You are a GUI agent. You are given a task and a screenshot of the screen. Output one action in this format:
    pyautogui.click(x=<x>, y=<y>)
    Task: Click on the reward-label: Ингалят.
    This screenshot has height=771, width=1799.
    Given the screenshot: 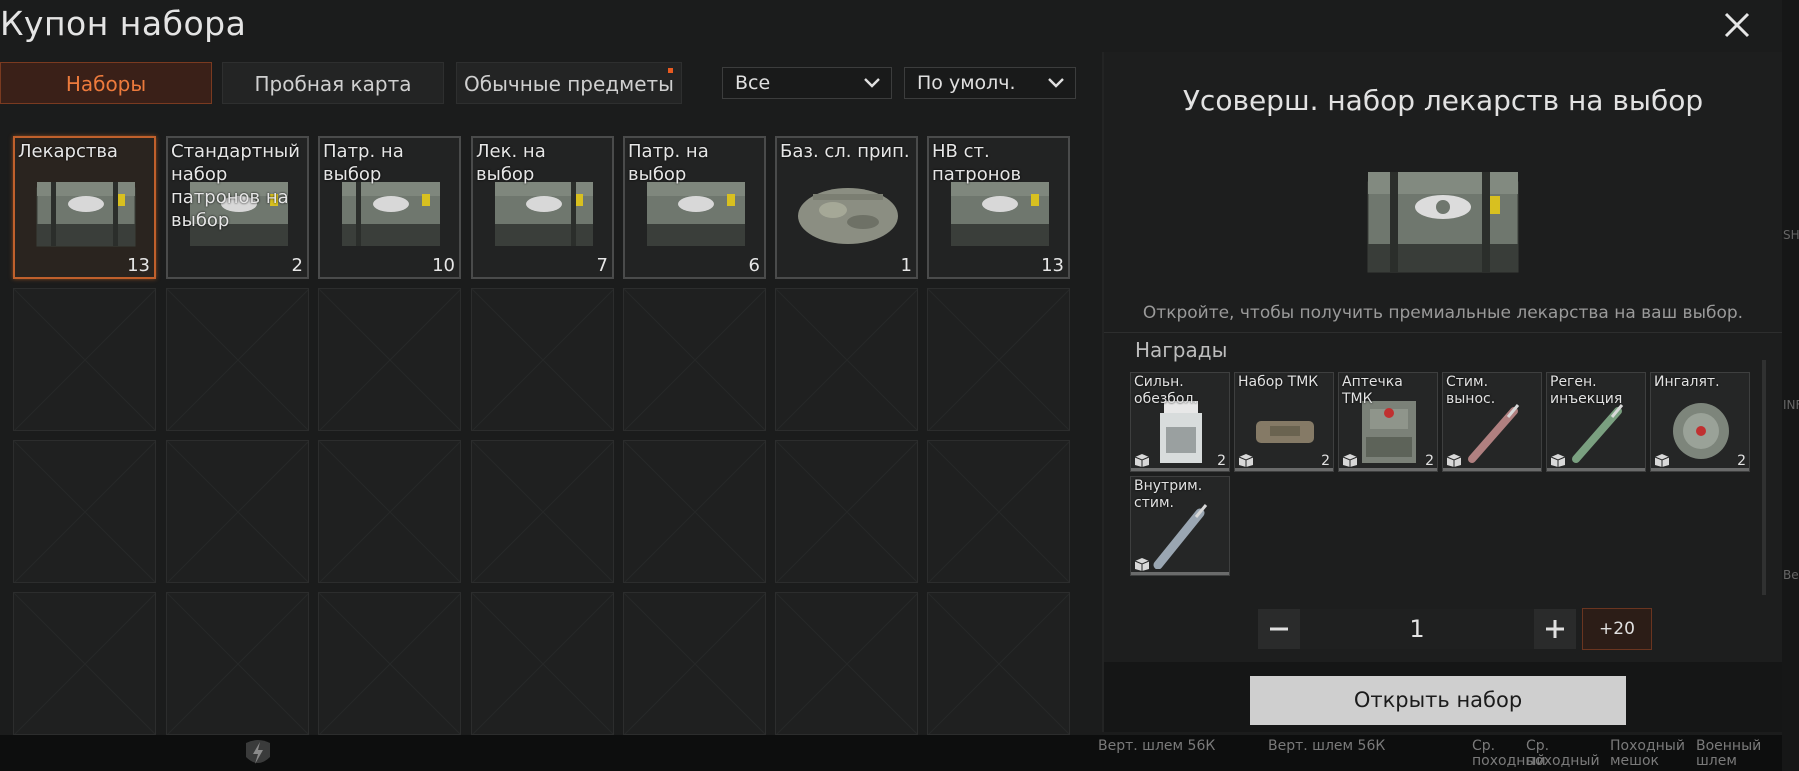 What is the action you would take?
    pyautogui.click(x=1687, y=382)
    